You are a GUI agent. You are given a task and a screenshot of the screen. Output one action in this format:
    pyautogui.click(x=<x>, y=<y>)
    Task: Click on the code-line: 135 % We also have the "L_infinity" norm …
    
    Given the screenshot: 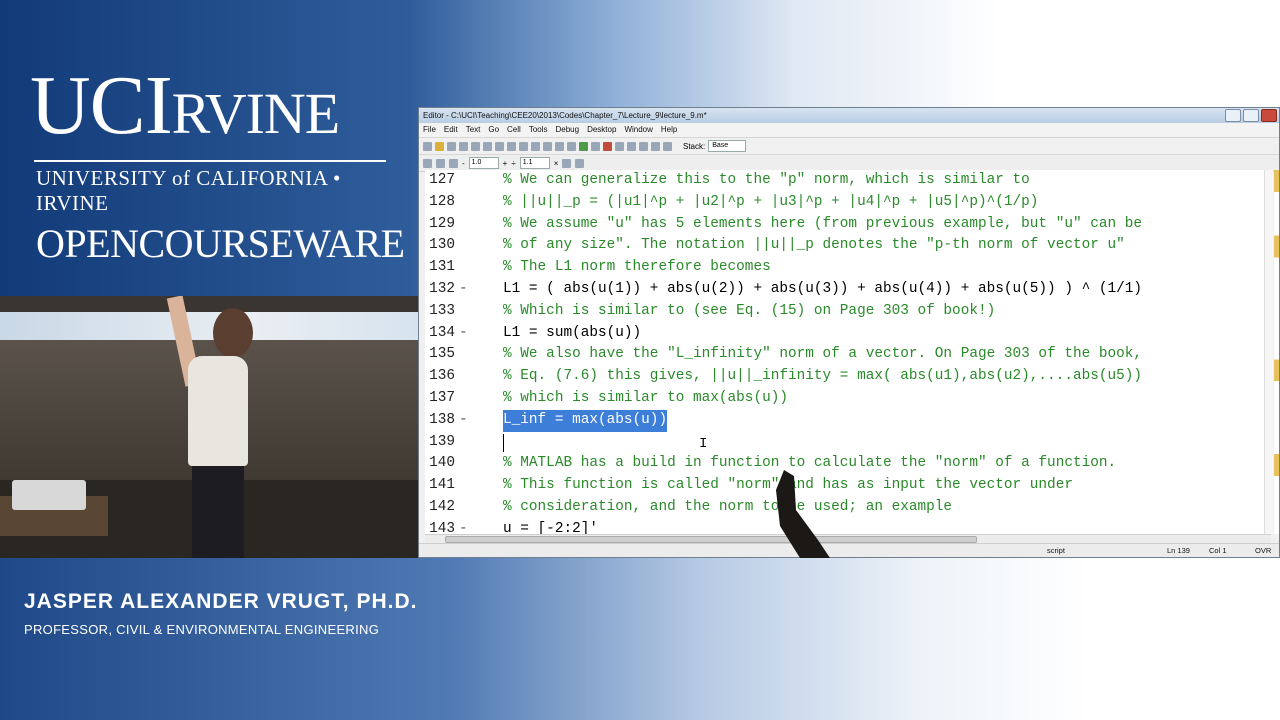 What is the action you would take?
    pyautogui.click(x=848, y=355)
    